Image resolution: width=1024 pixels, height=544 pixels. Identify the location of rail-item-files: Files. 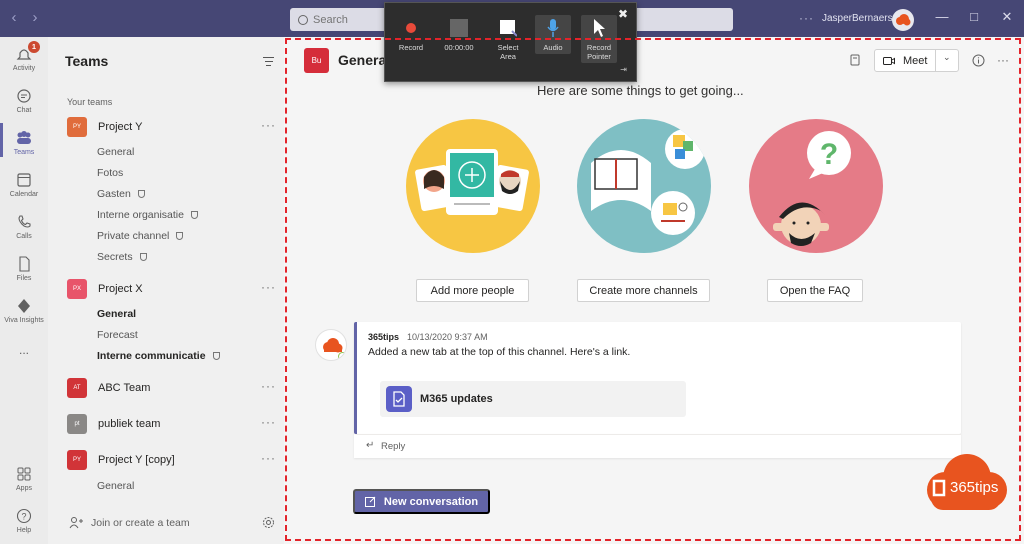
(24, 268).